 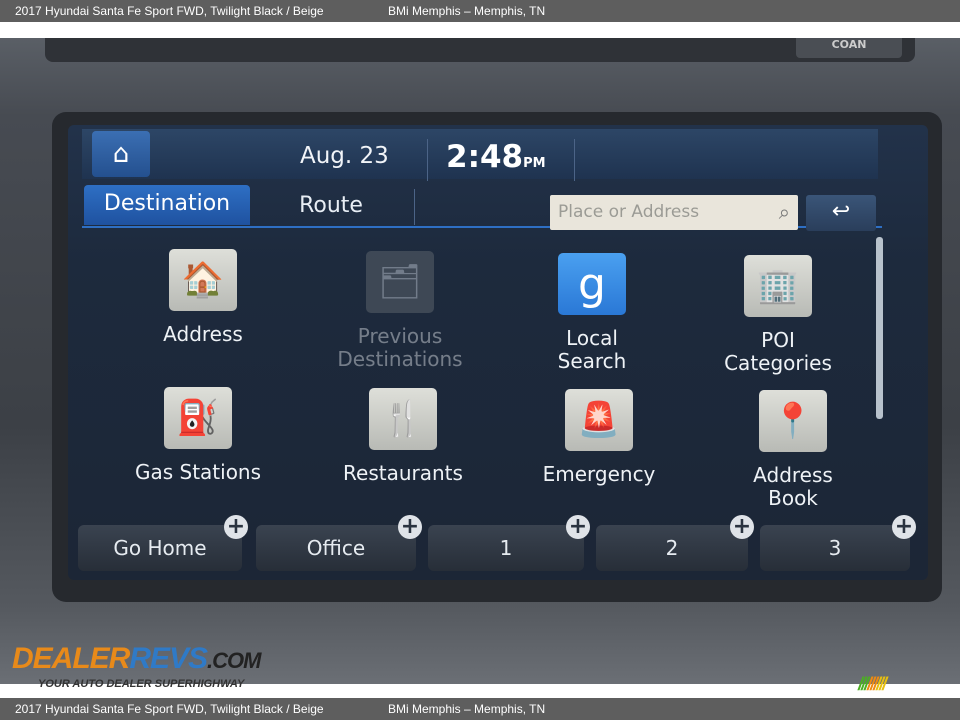 I want to click on search-placeholder: Place or Address, so click(x=629, y=212).